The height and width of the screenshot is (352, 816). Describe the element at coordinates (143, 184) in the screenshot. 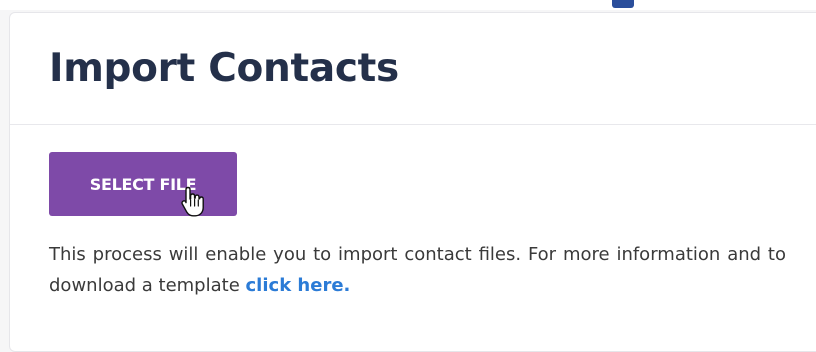

I see `select-file-button: SELECT FILE` at that location.